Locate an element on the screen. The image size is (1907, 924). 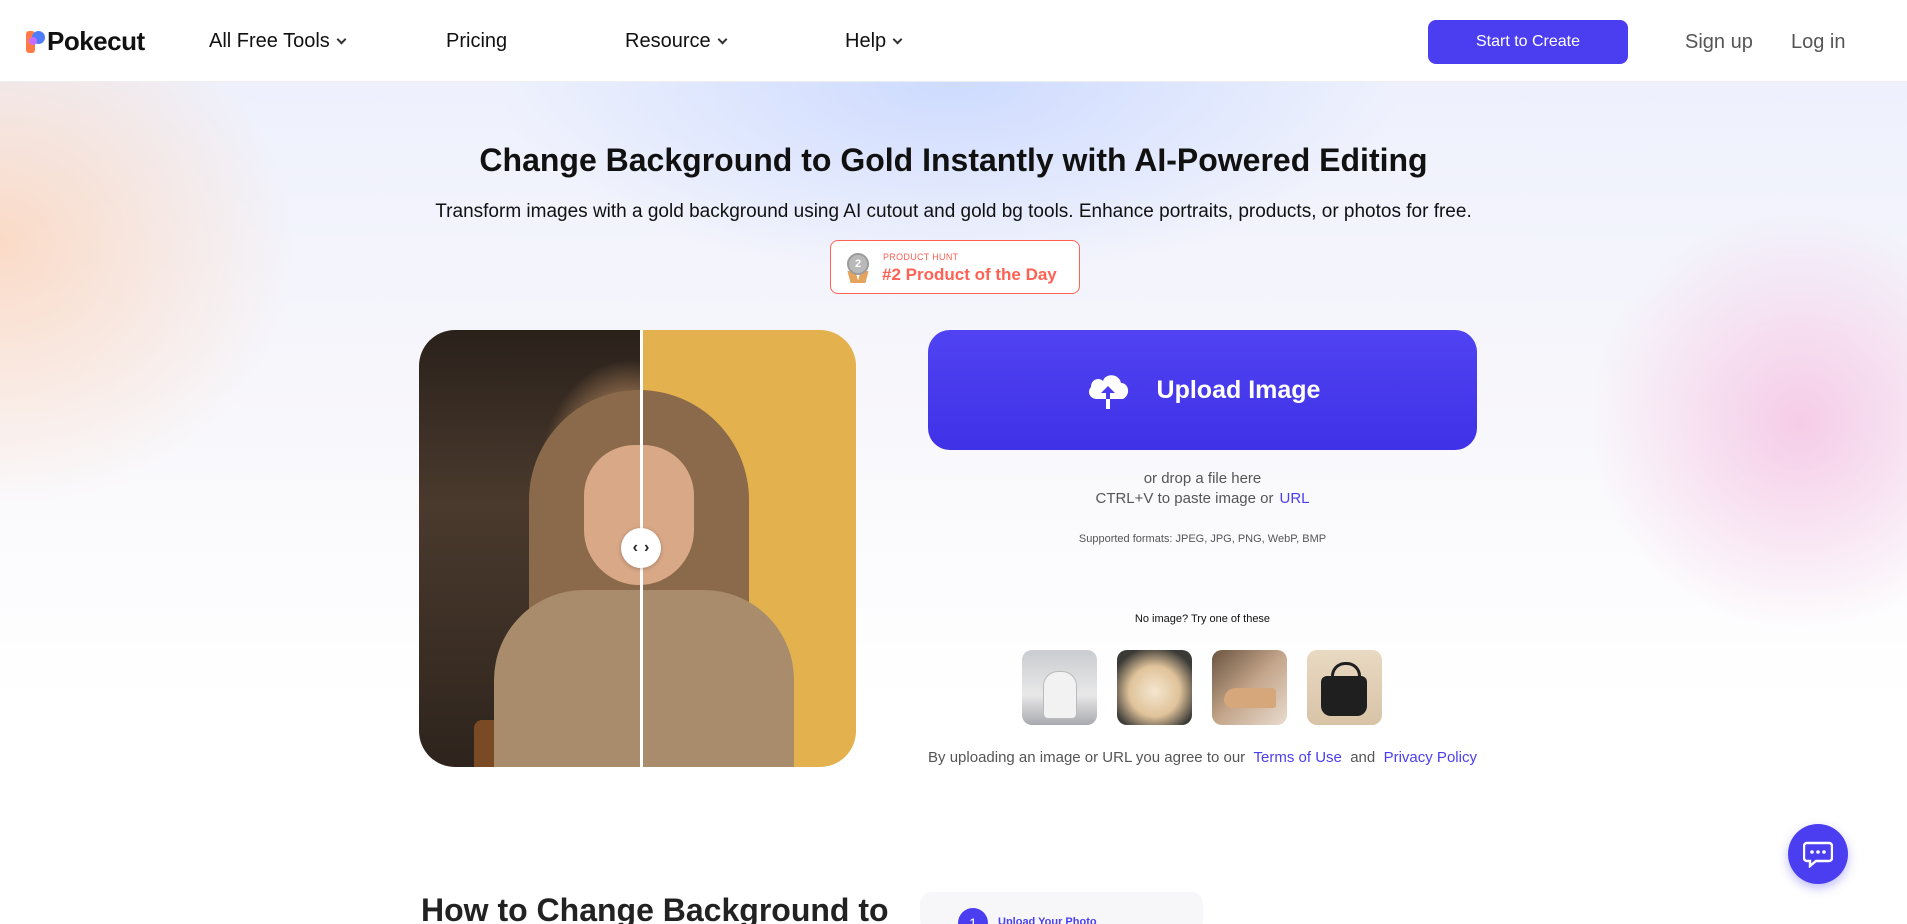
nav-resource: Resource is located at coordinates (676, 41).